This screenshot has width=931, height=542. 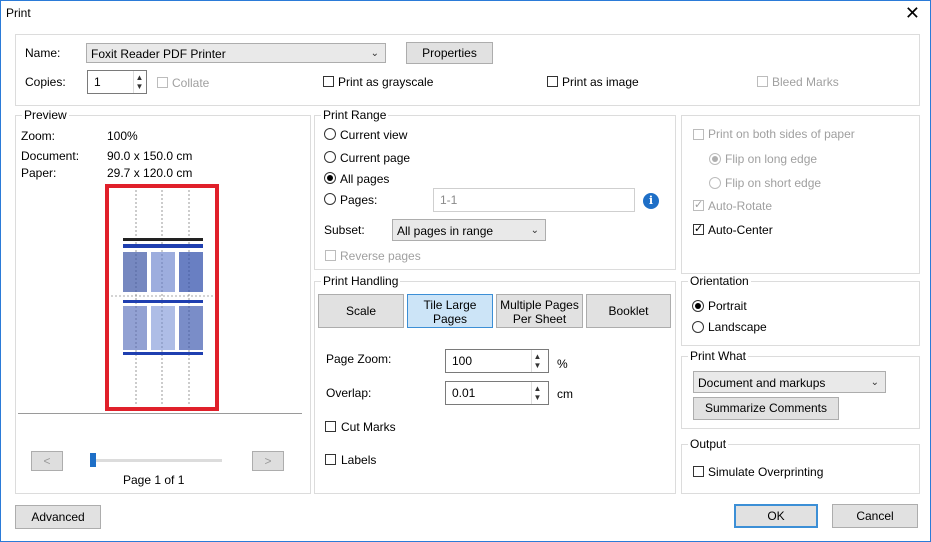 What do you see at coordinates (97, 82) in the screenshot?
I see `copies-value: 1` at bounding box center [97, 82].